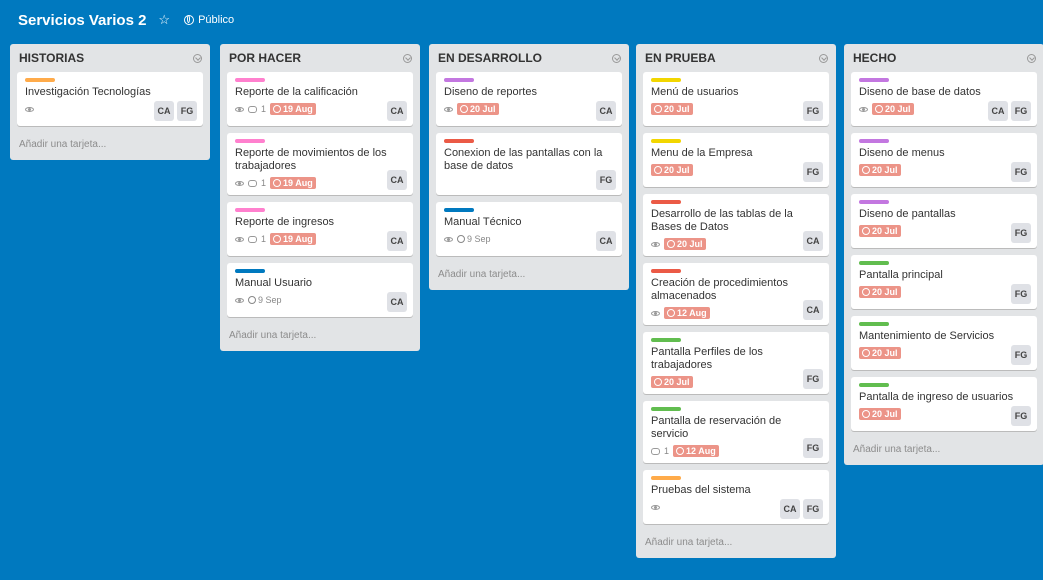 The width and height of the screenshot is (1043, 580). Describe the element at coordinates (264, 58) in the screenshot. I see `list-title: POR HACER` at that location.